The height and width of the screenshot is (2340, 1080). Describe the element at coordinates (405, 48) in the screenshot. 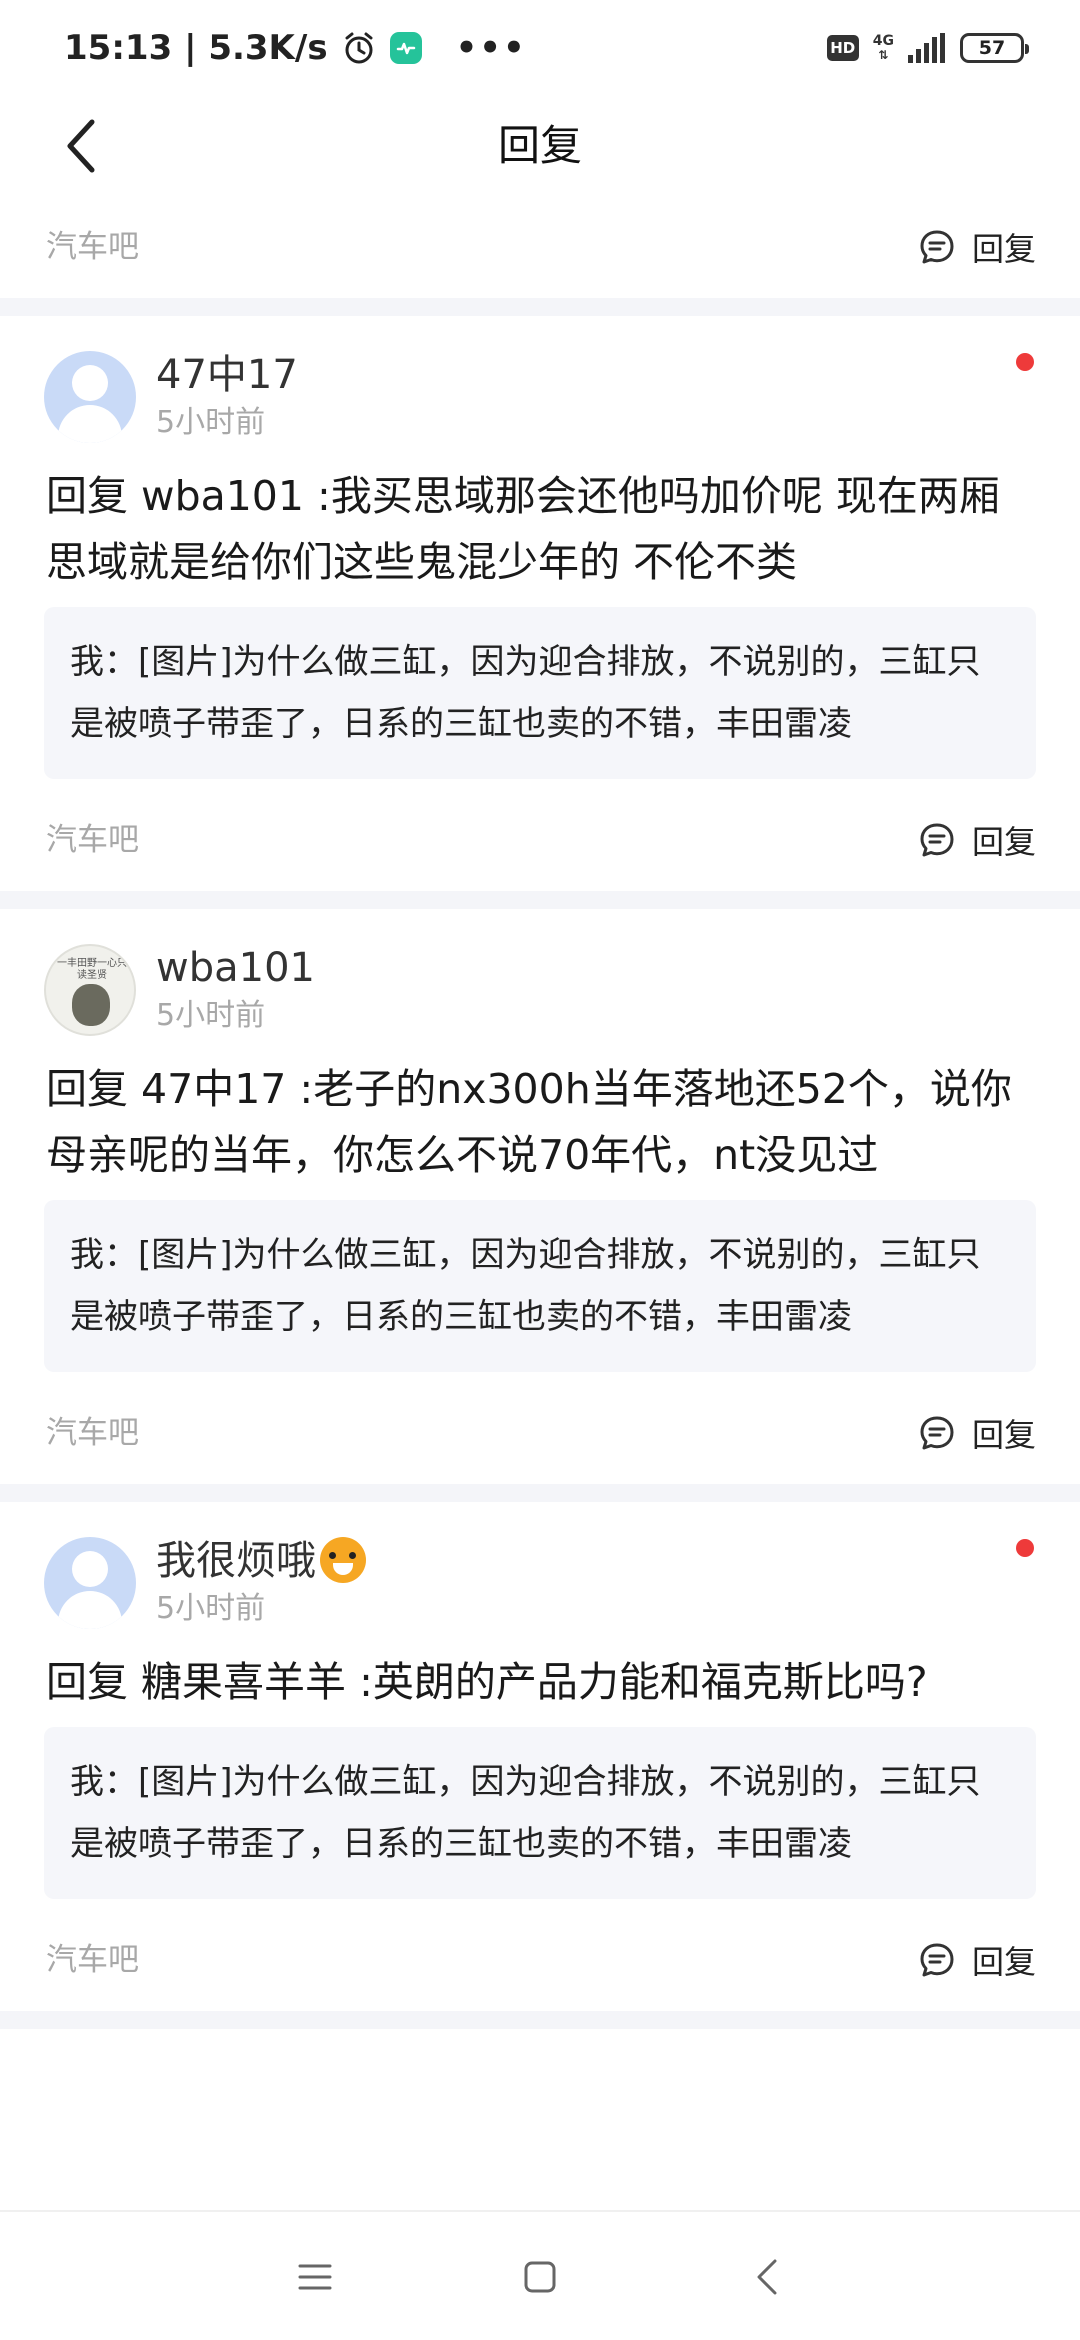

I see `security-shield-icon` at that location.